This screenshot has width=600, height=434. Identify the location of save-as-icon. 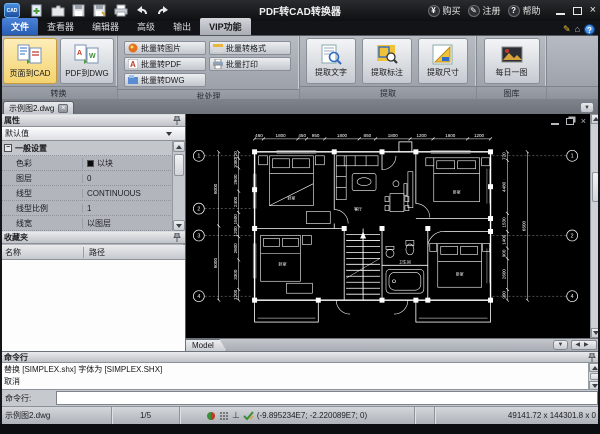
(99, 10).